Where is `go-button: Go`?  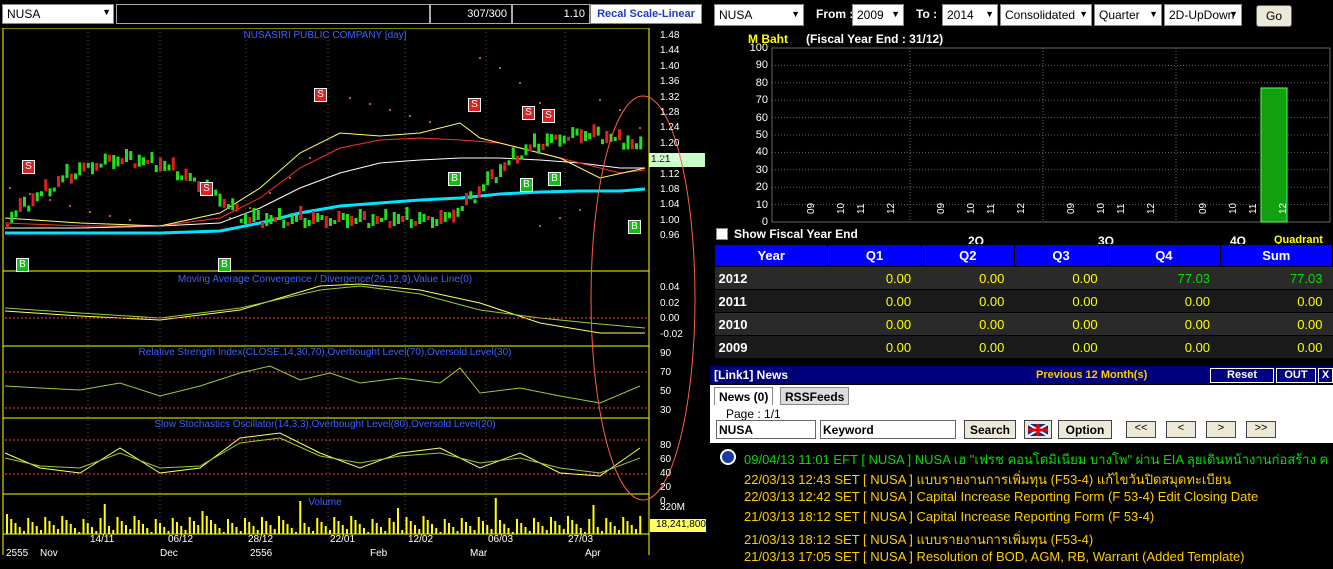
go-button: Go is located at coordinates (1274, 16).